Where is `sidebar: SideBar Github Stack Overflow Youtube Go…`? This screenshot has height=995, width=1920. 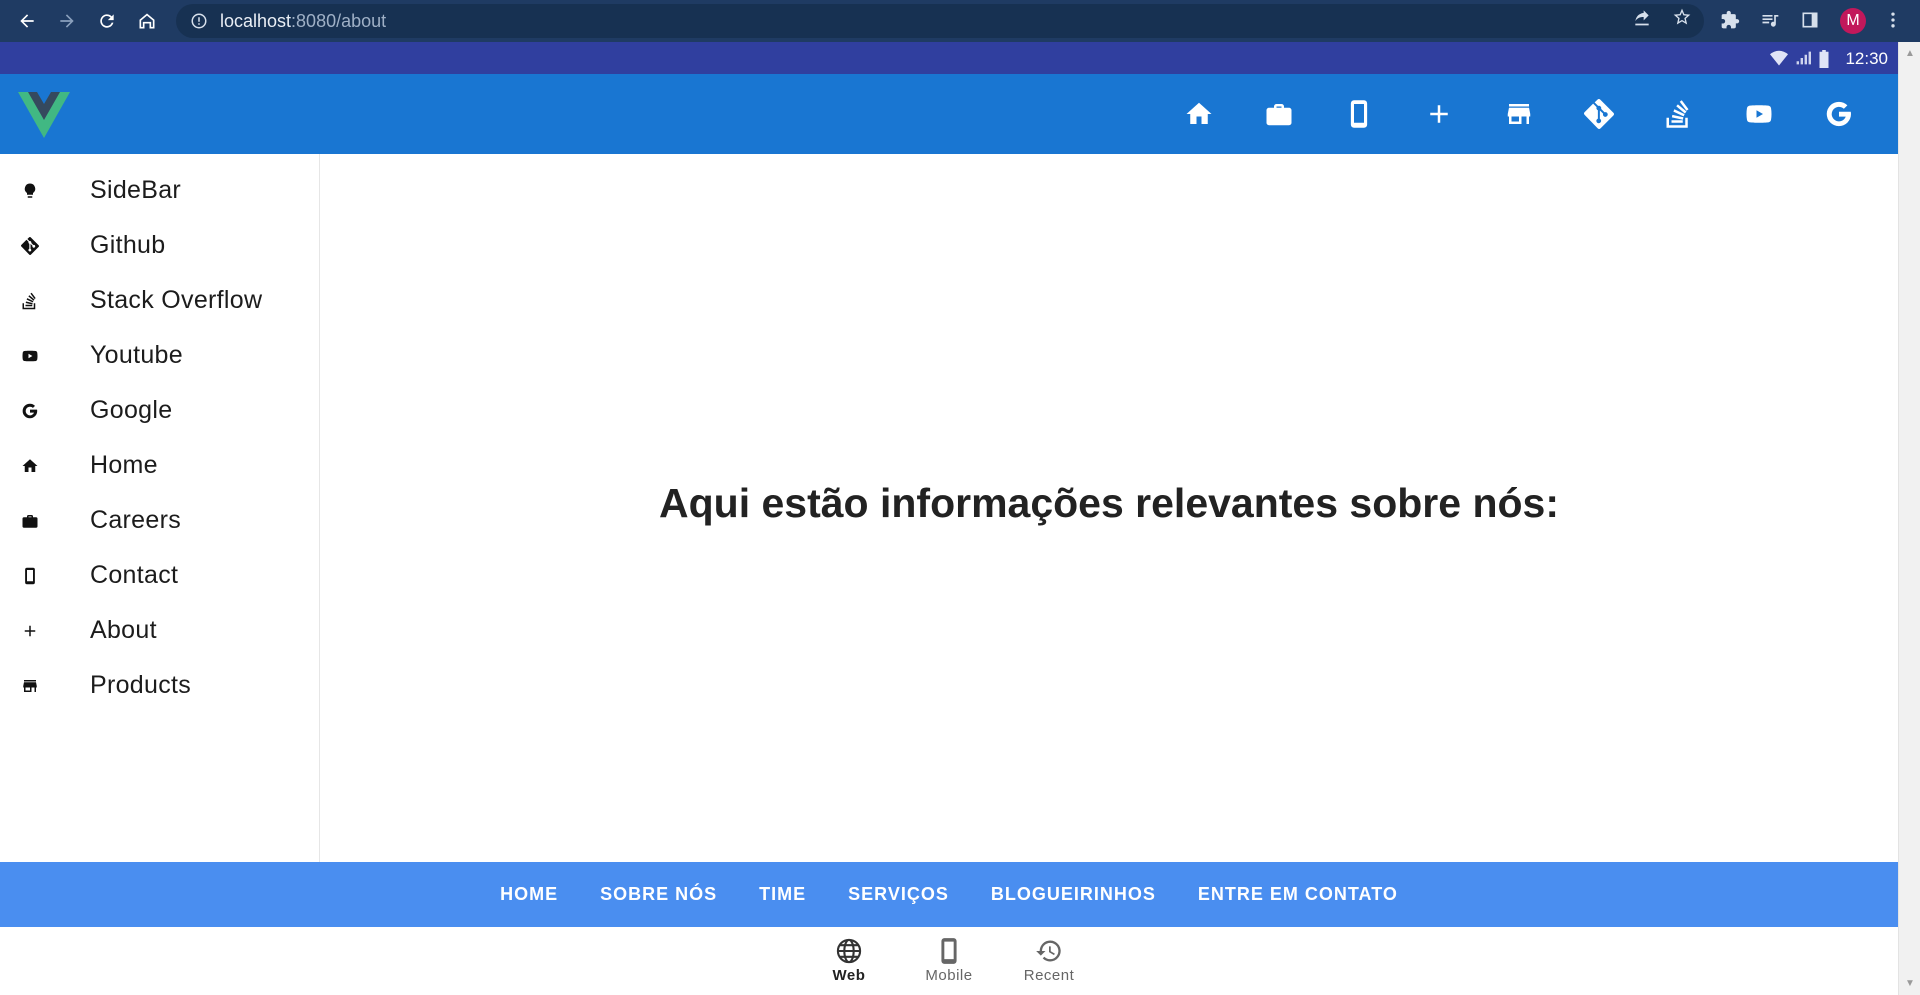 sidebar: SideBar Github Stack Overflow Youtube Go… is located at coordinates (160, 508).